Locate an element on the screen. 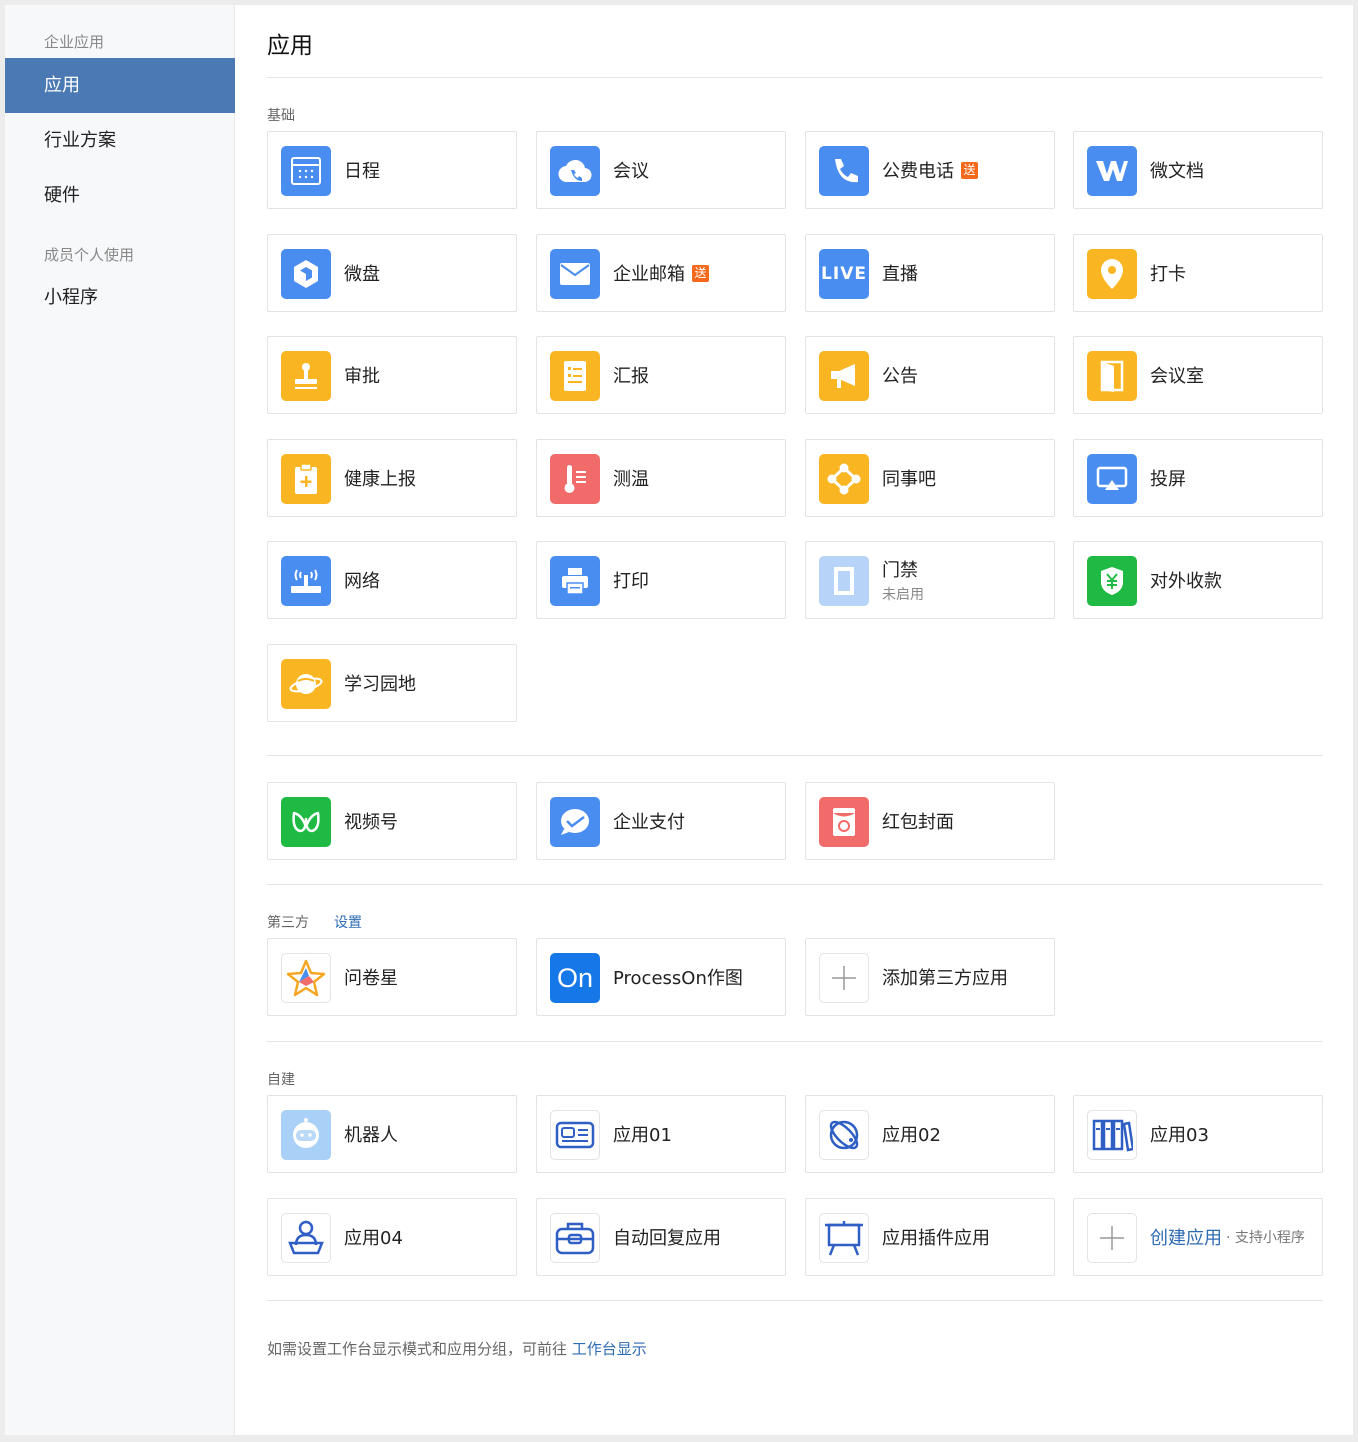  section-basic-label: 基础 is located at coordinates (281, 116).